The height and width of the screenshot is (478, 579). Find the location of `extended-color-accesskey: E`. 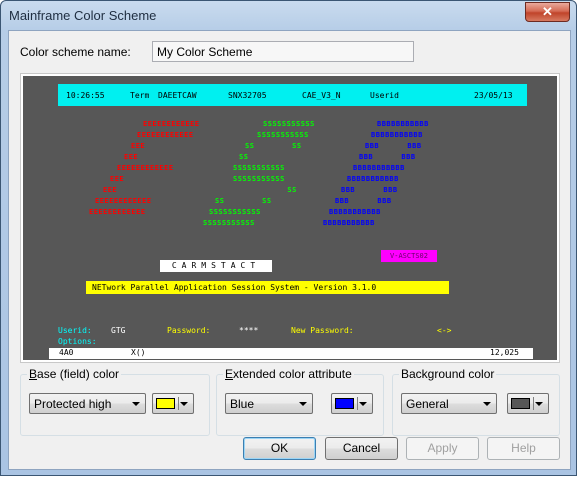

extended-color-accesskey: E is located at coordinates (229, 374).